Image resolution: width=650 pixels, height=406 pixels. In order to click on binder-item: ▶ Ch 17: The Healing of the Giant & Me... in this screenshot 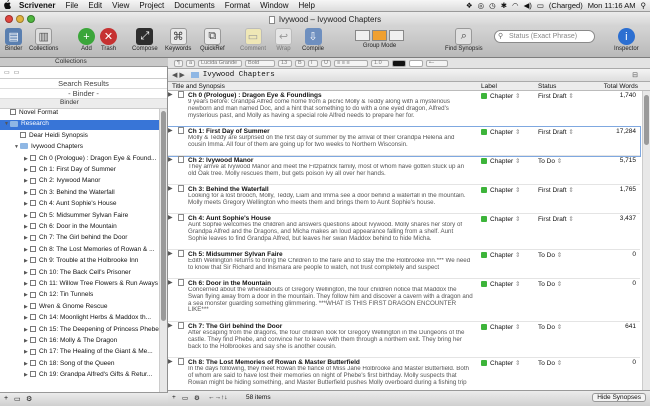, I will do `click(83, 353)`.